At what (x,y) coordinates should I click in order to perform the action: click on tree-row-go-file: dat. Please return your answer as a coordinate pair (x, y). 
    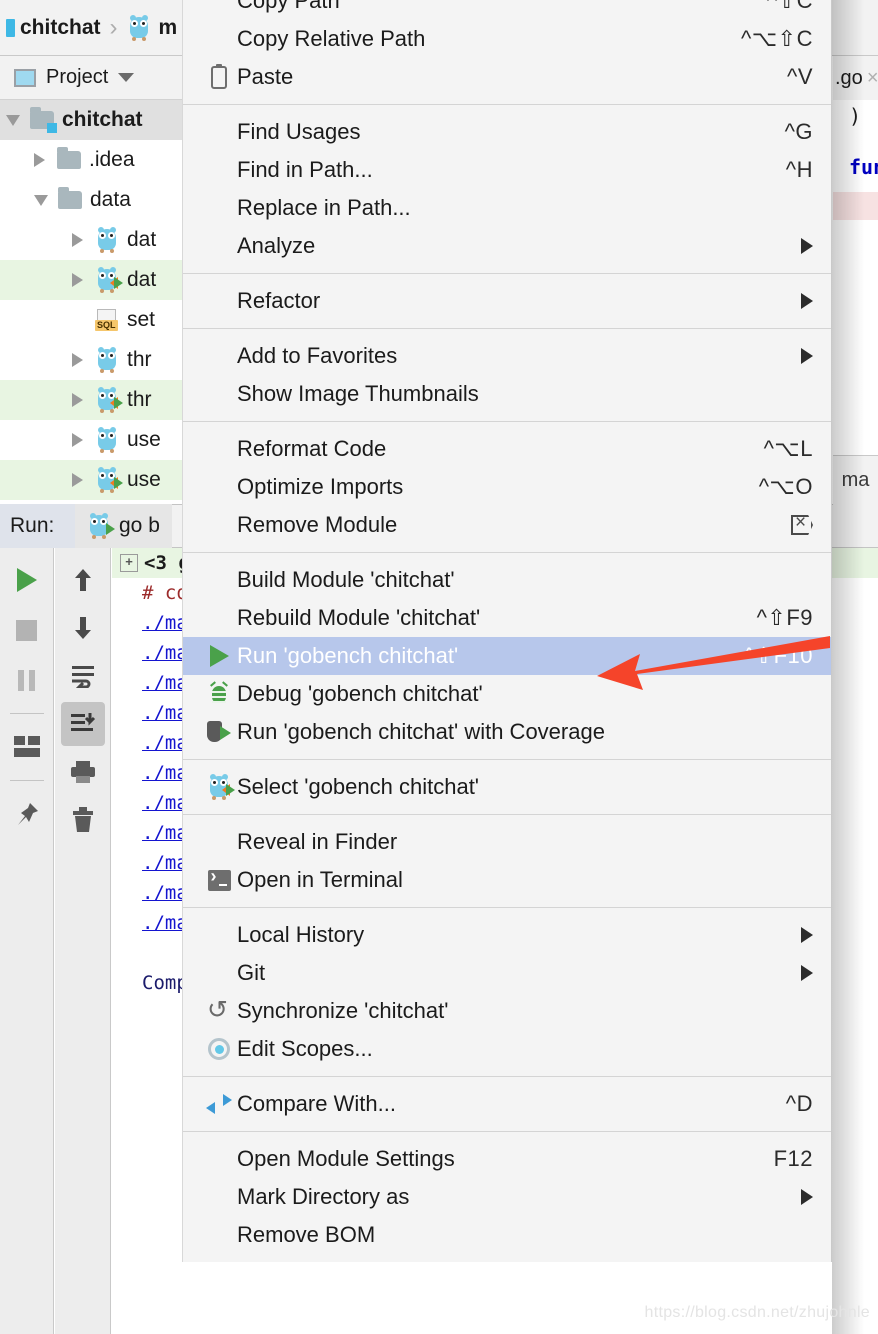
    Looking at the image, I should click on (91, 240).